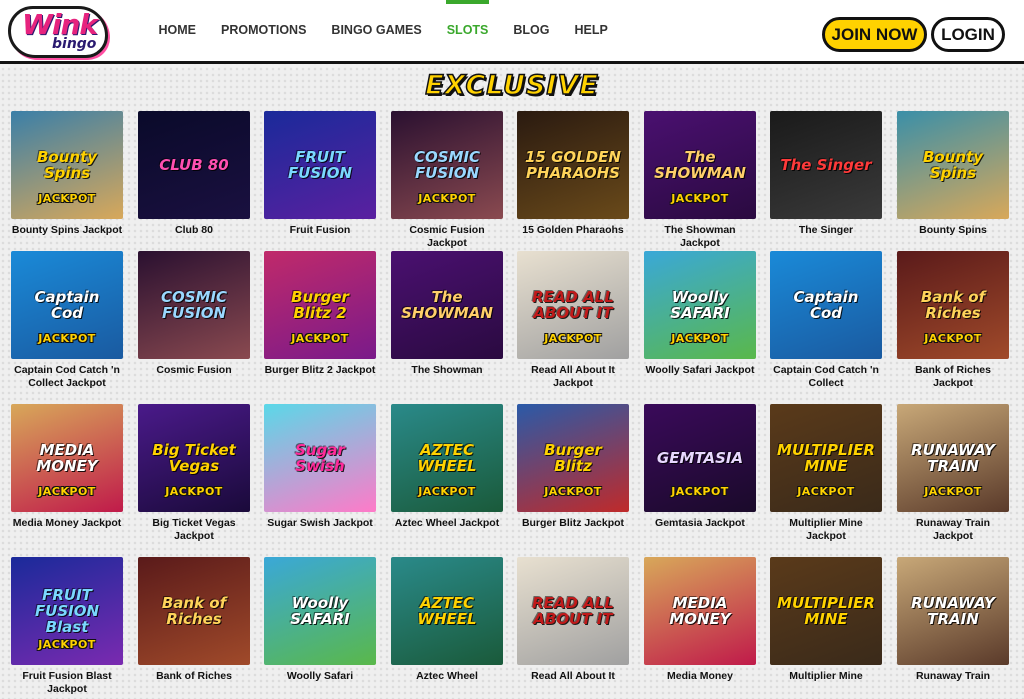 The image size is (1024, 699). What do you see at coordinates (573, 611) in the screenshot?
I see `game-thumbnail: READ ALL ABOUT IT` at bounding box center [573, 611].